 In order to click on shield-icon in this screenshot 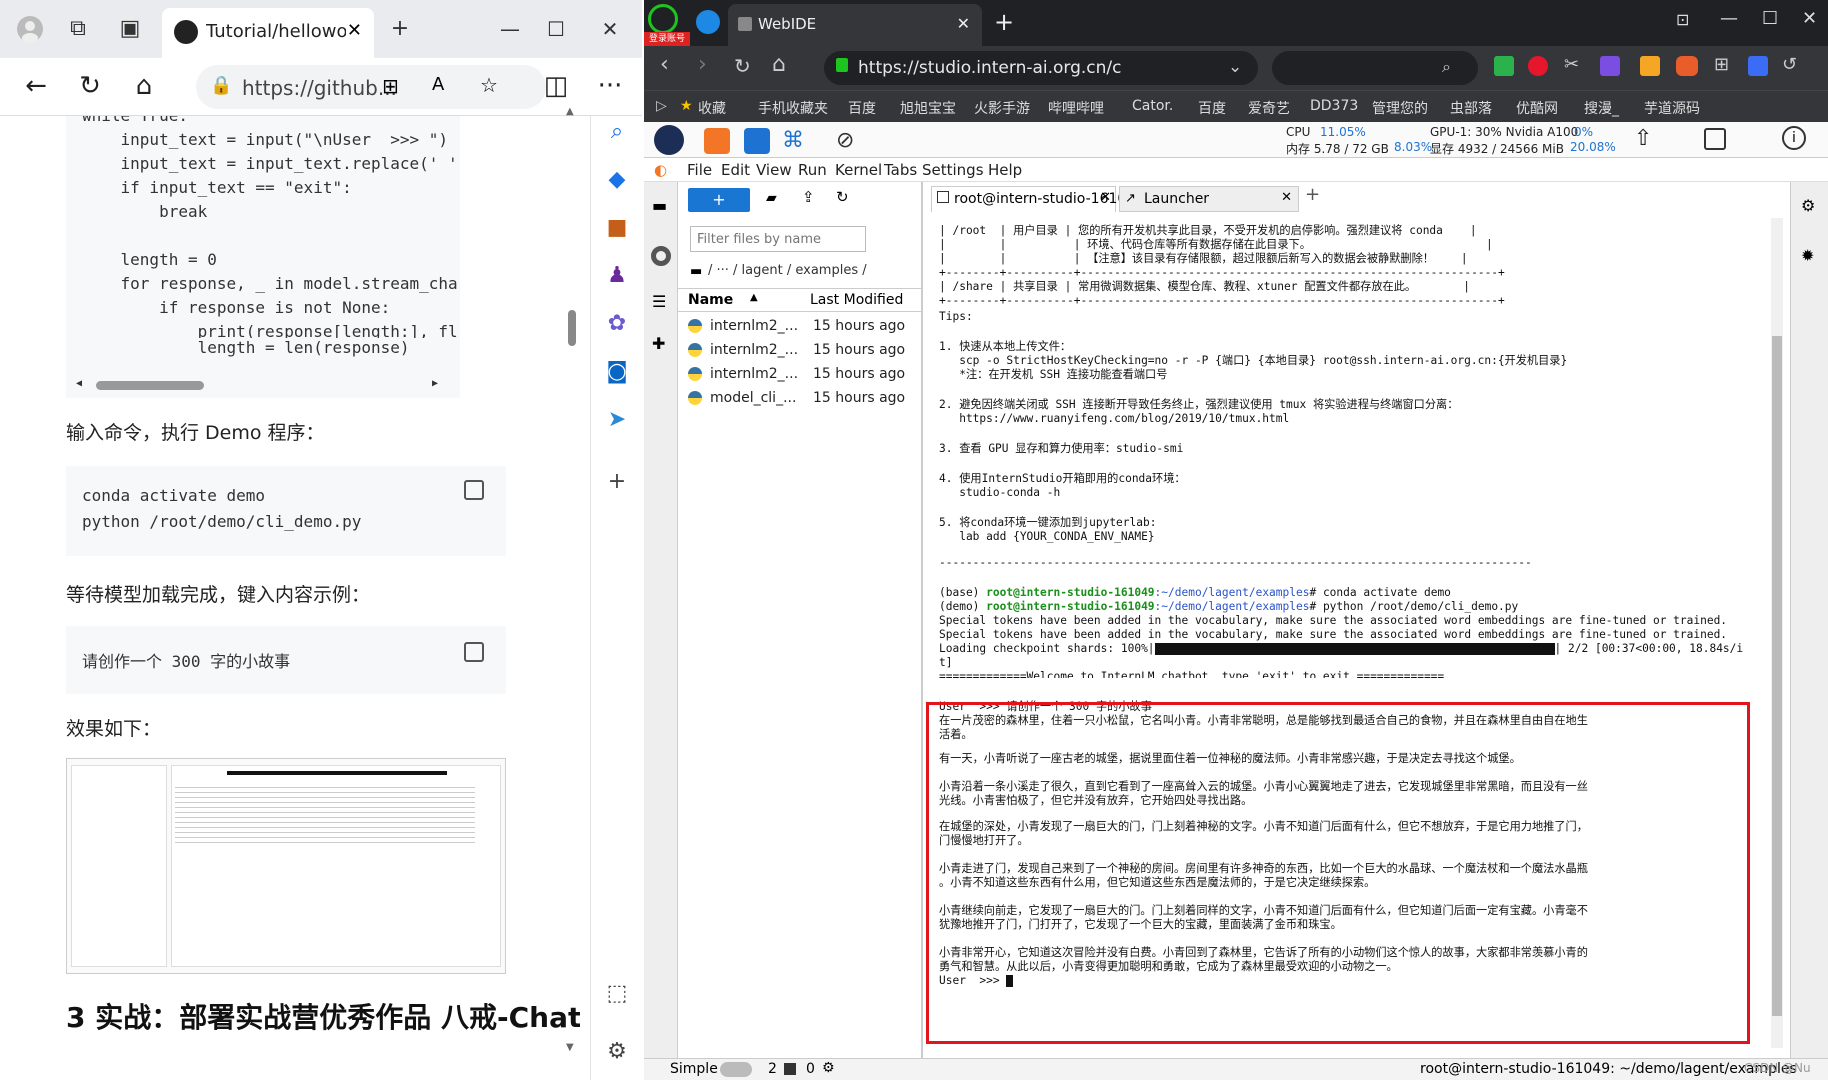, I will do `click(1650, 66)`.